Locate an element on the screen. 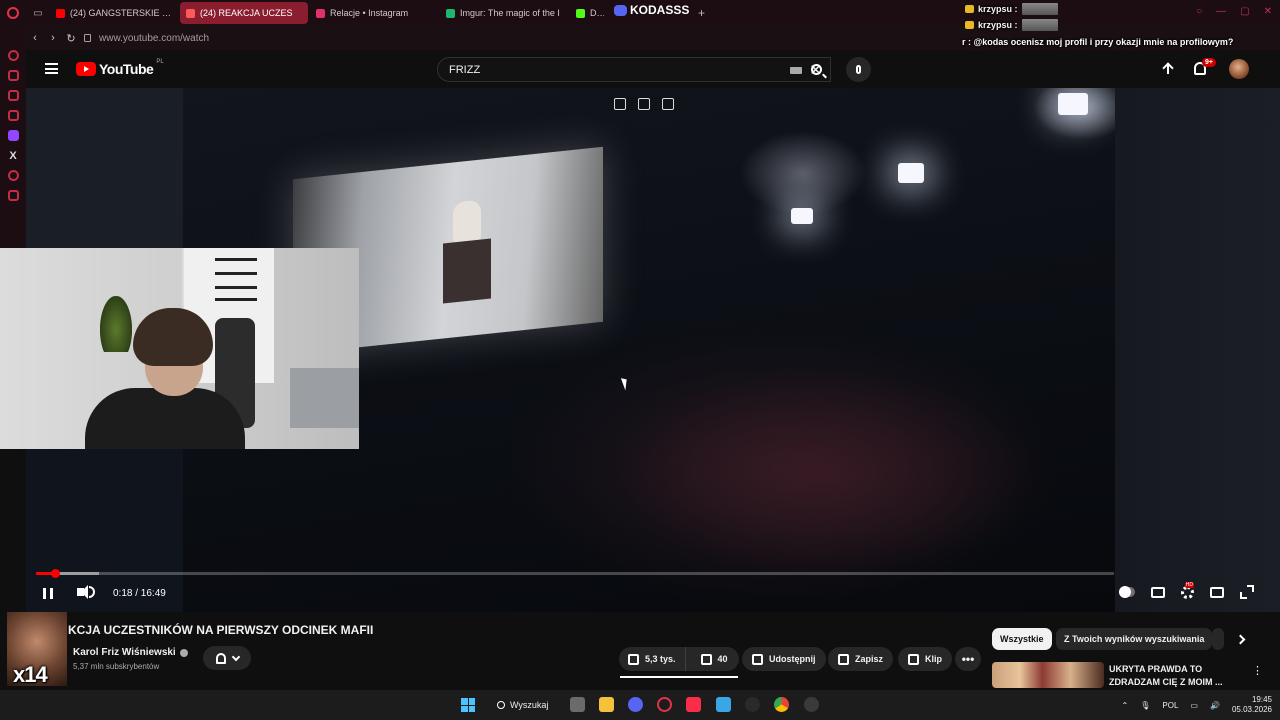  wallet-icon is located at coordinates (13, 75).